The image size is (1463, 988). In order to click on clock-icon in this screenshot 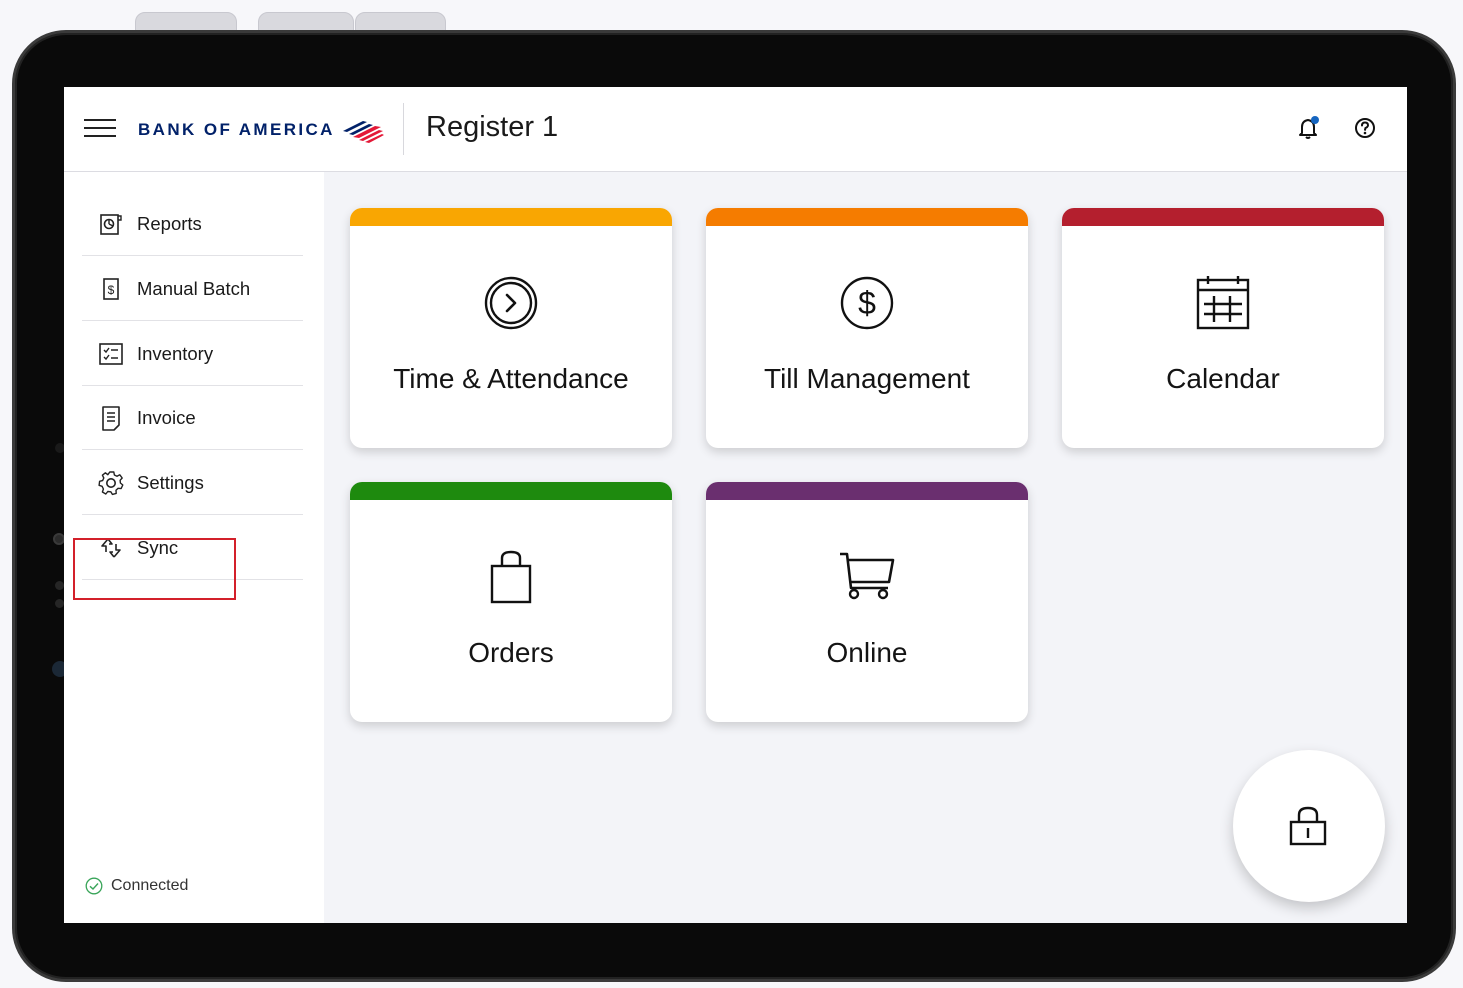, I will do `click(511, 303)`.